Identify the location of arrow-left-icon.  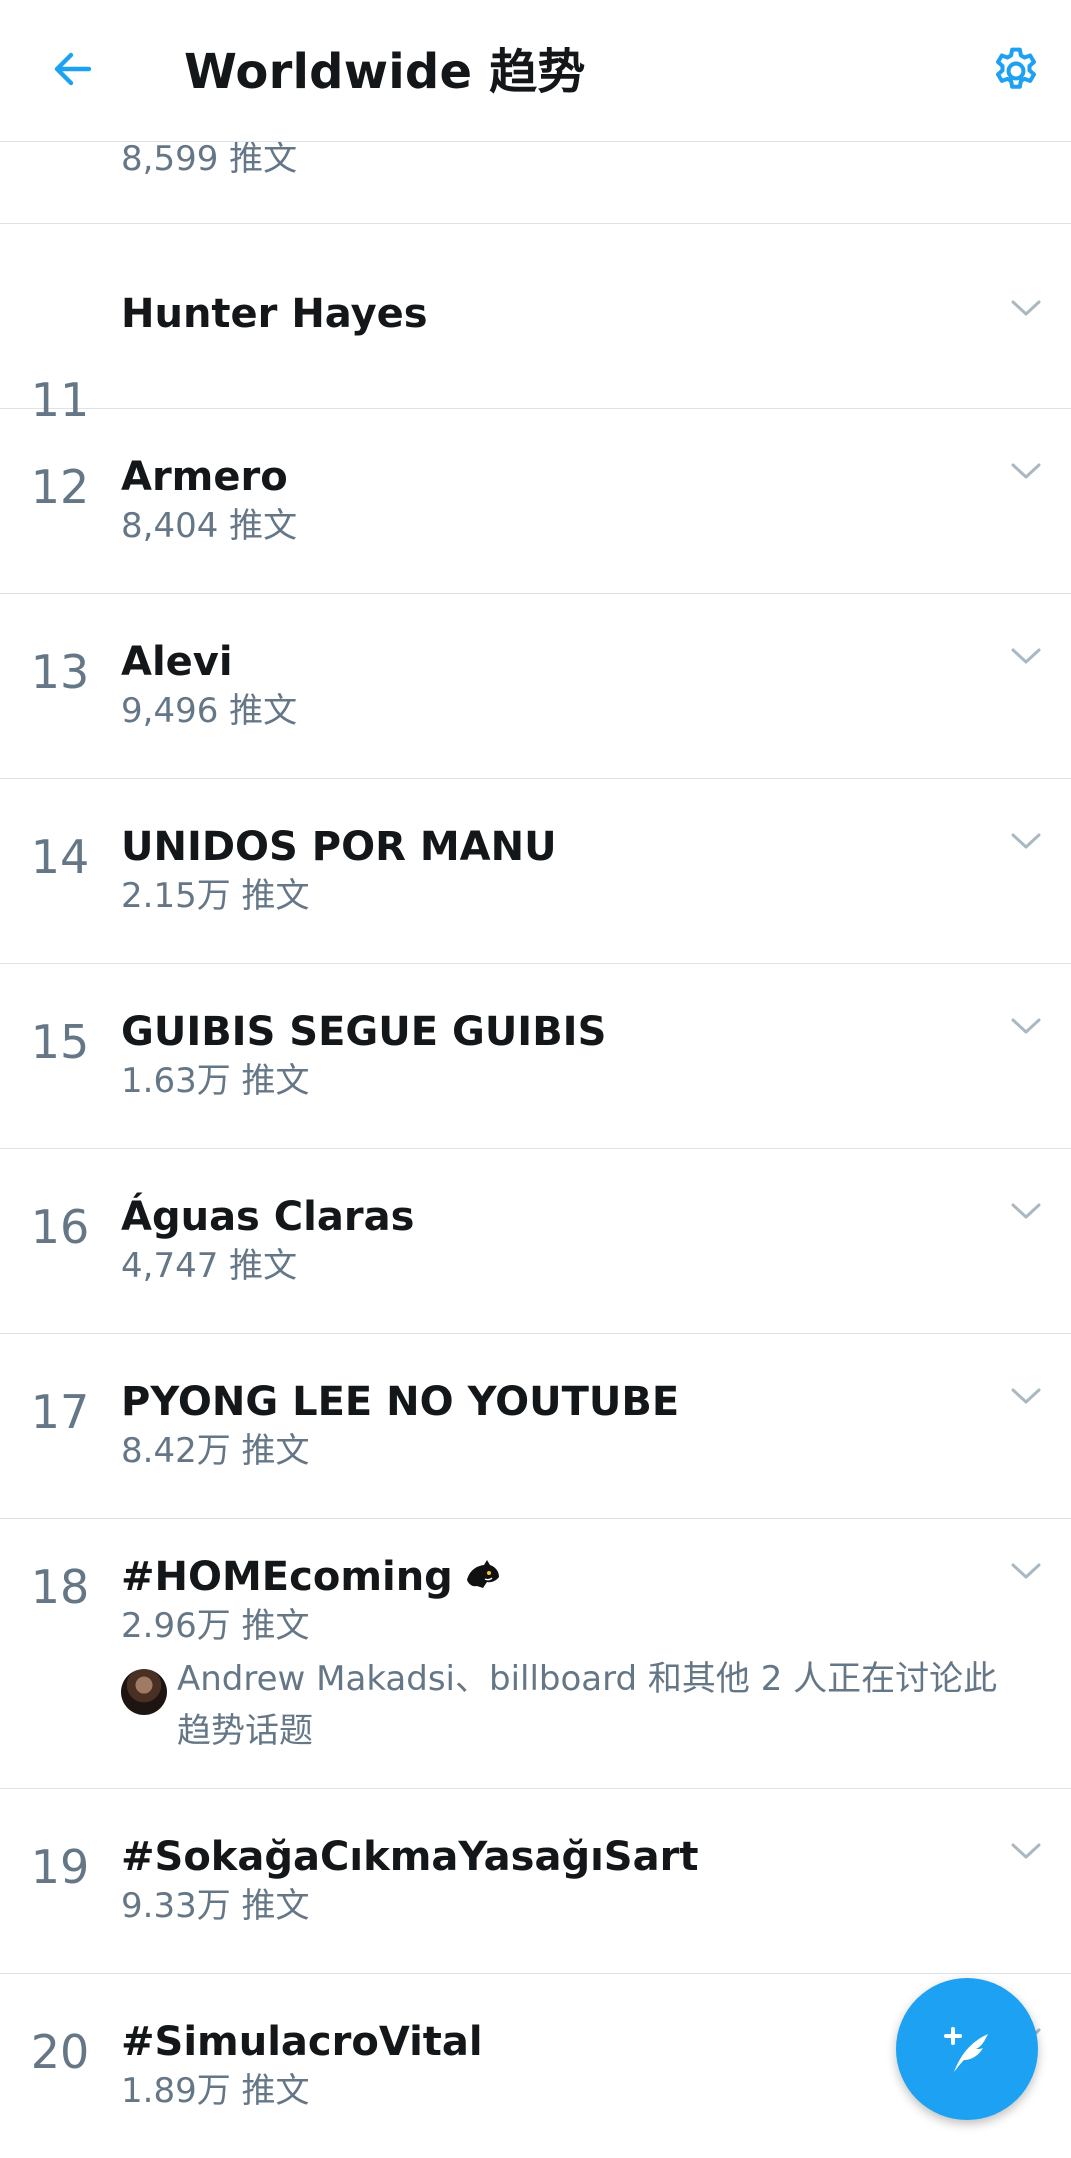
(73, 69).